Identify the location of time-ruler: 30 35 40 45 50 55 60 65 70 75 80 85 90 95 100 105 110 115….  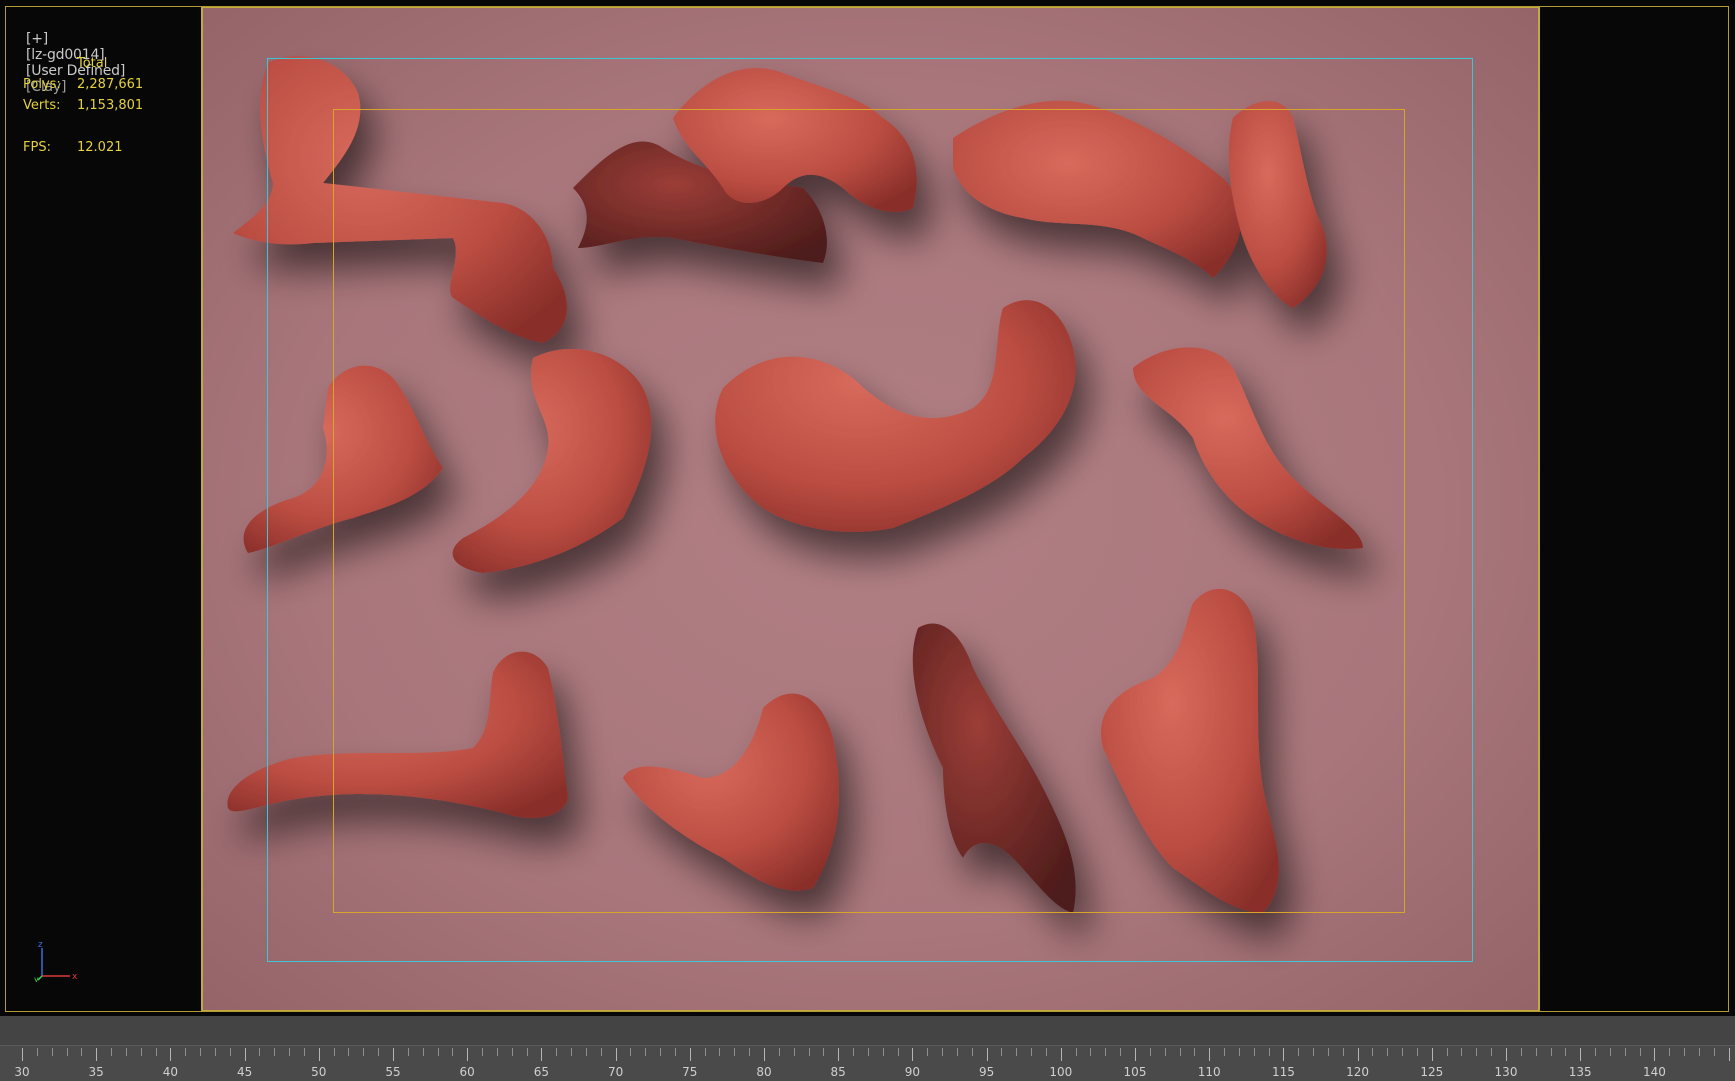
(867, 1063).